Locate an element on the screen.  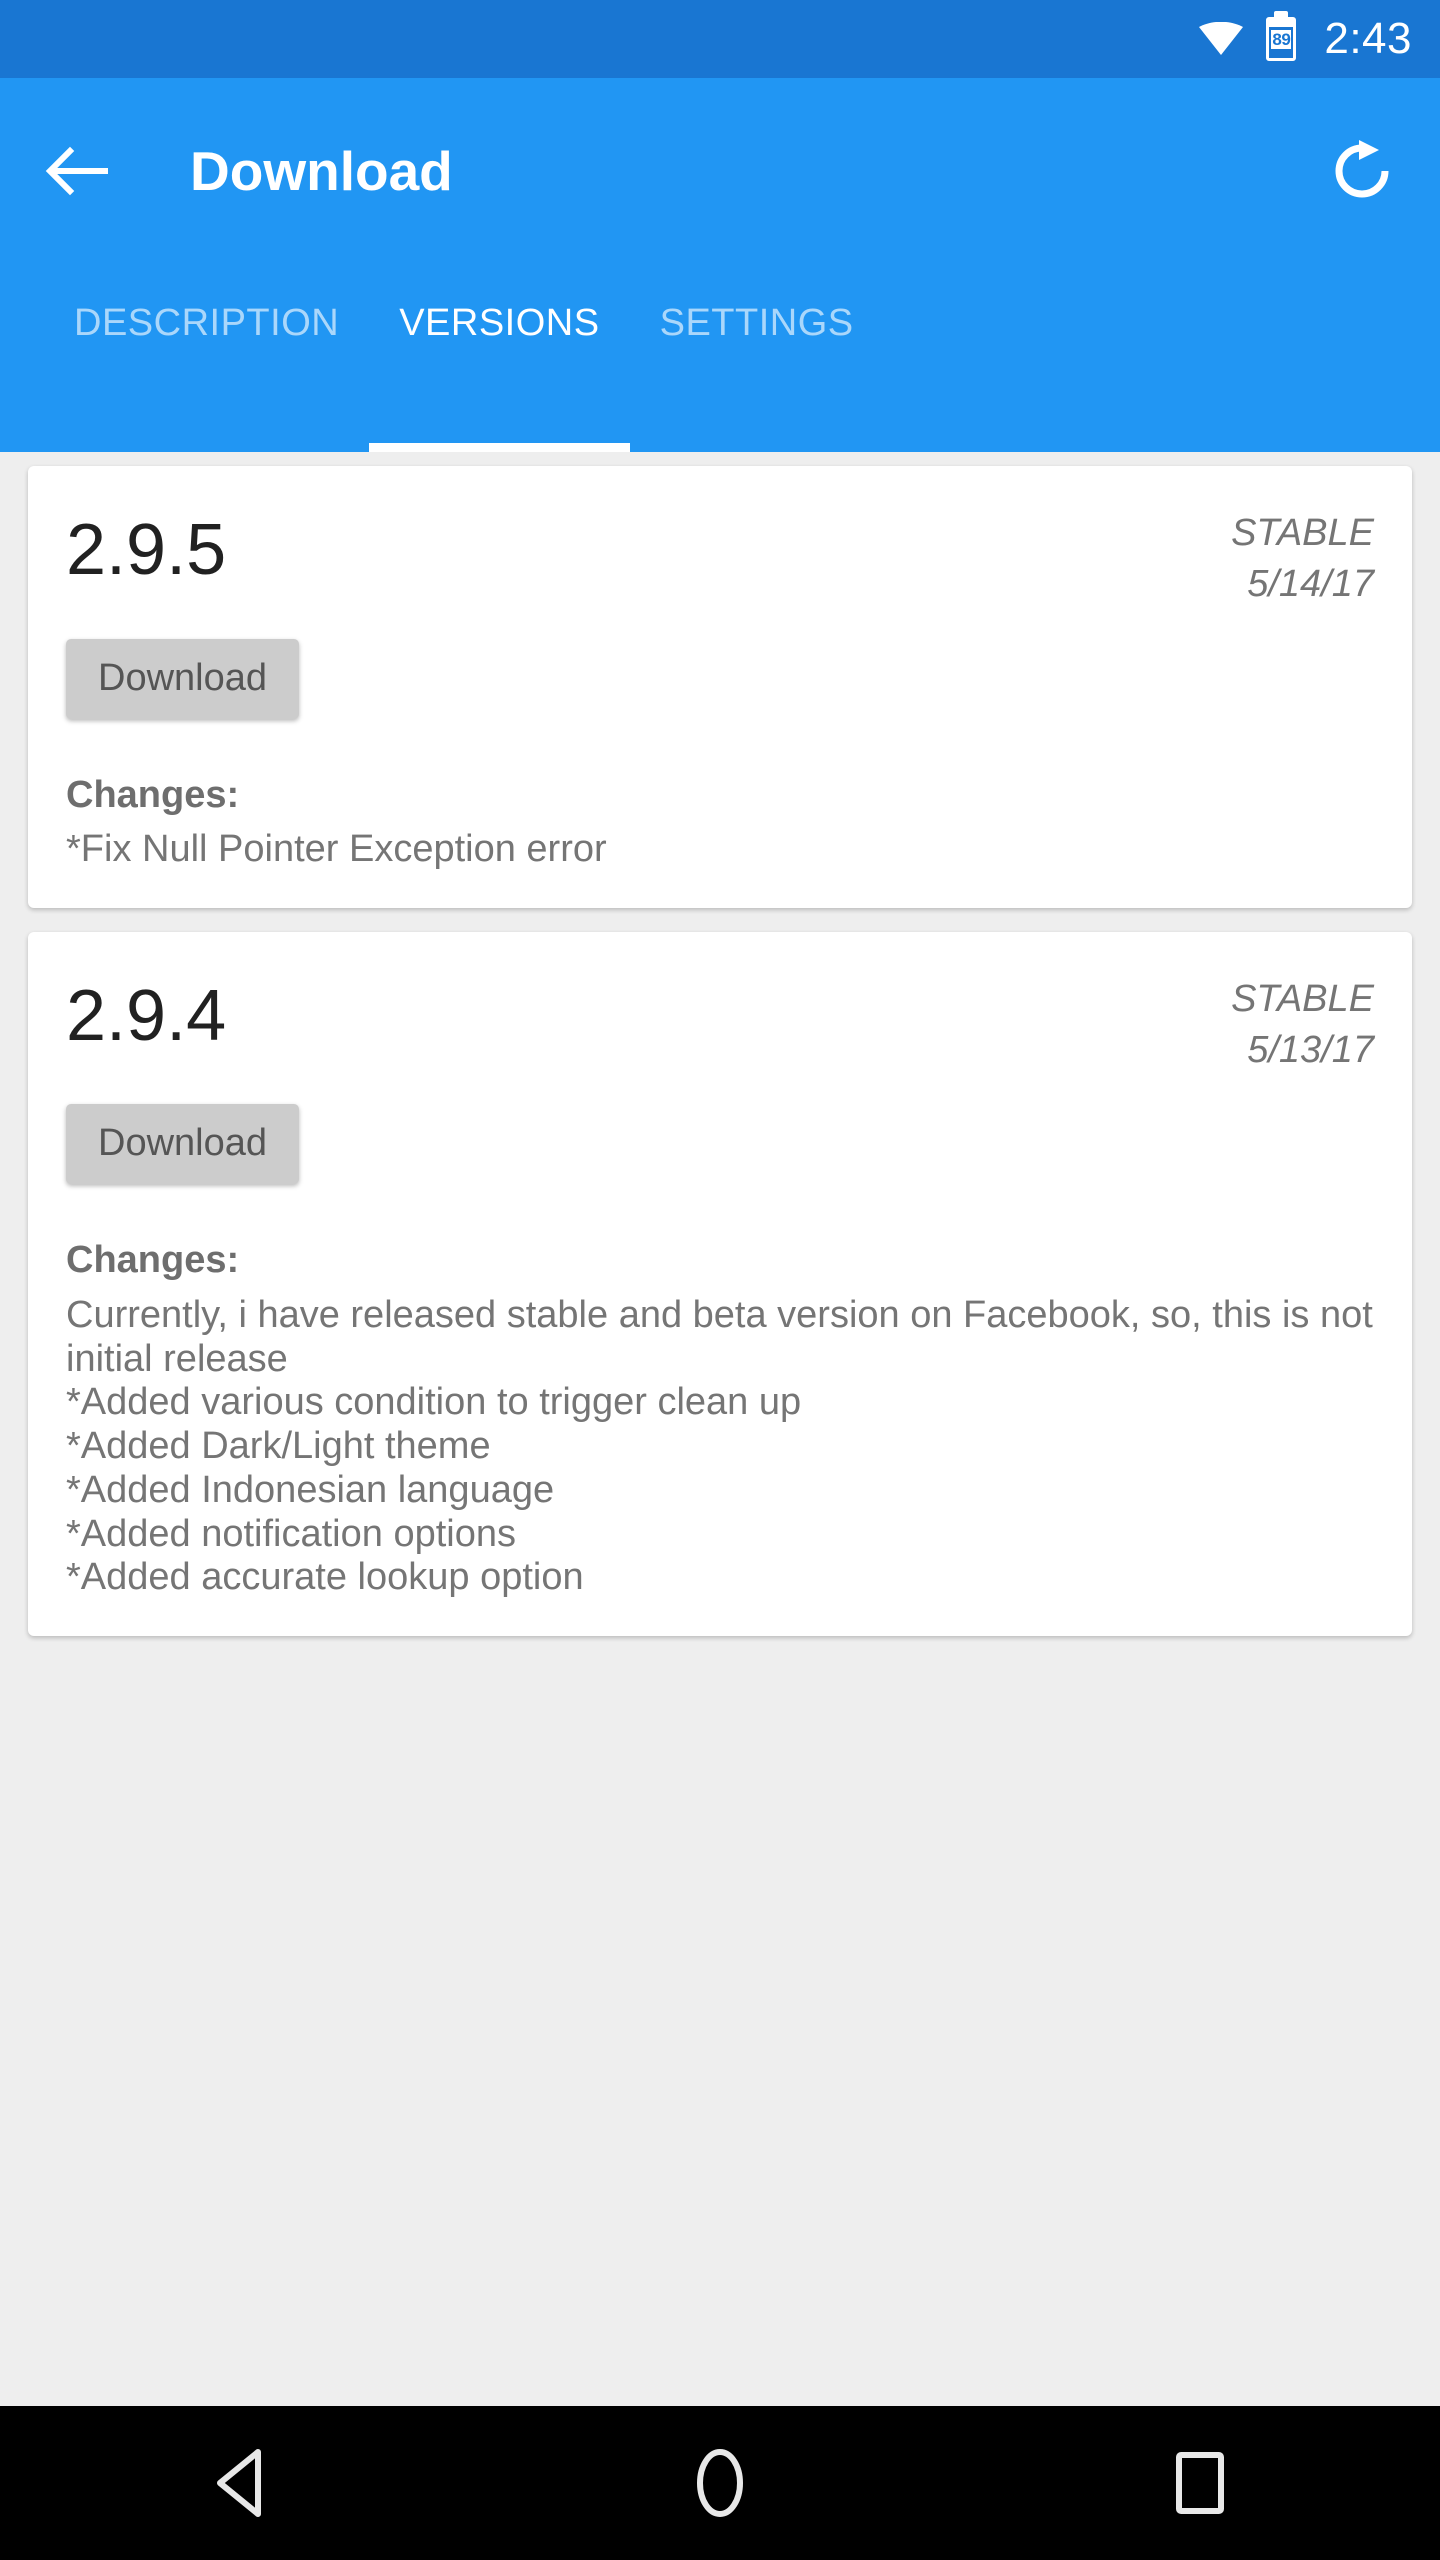
tab-description: DESCRIPTION is located at coordinates (206, 358).